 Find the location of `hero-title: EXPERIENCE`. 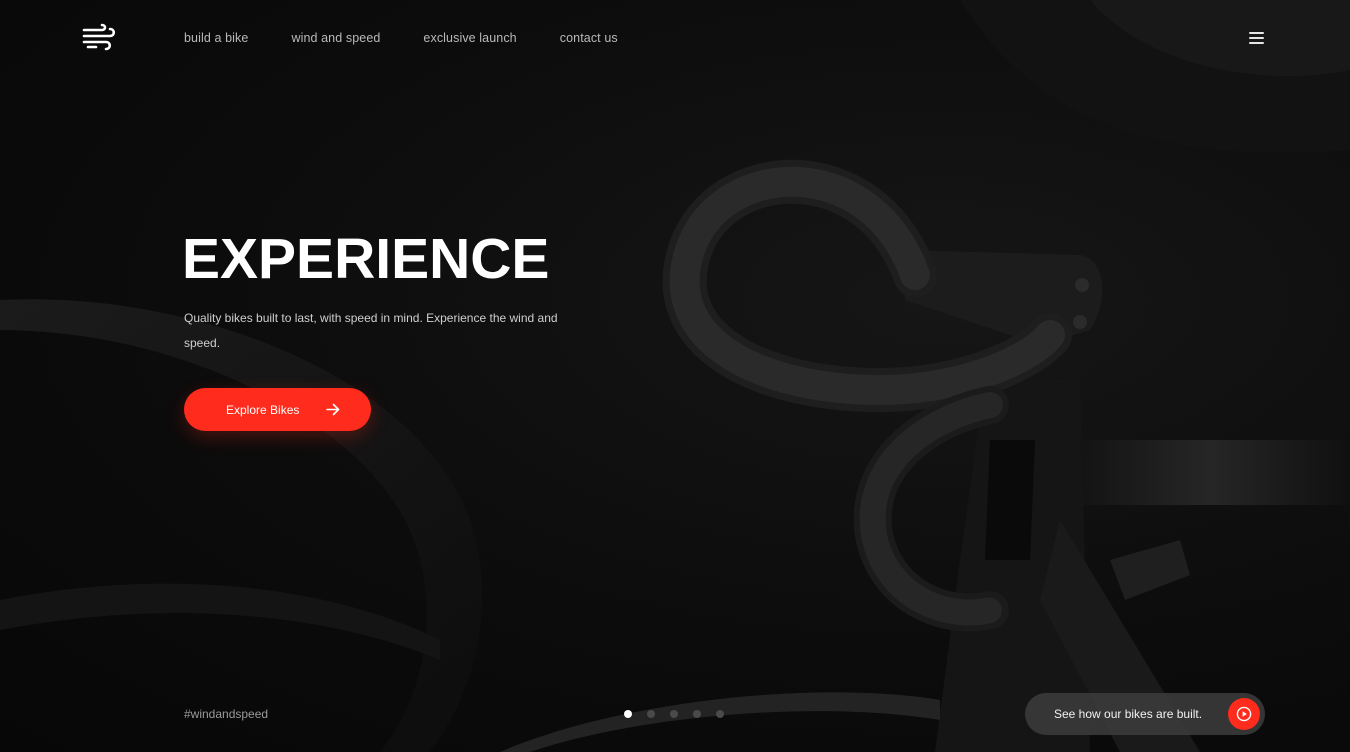

hero-title: EXPERIENCE is located at coordinates (366, 259).